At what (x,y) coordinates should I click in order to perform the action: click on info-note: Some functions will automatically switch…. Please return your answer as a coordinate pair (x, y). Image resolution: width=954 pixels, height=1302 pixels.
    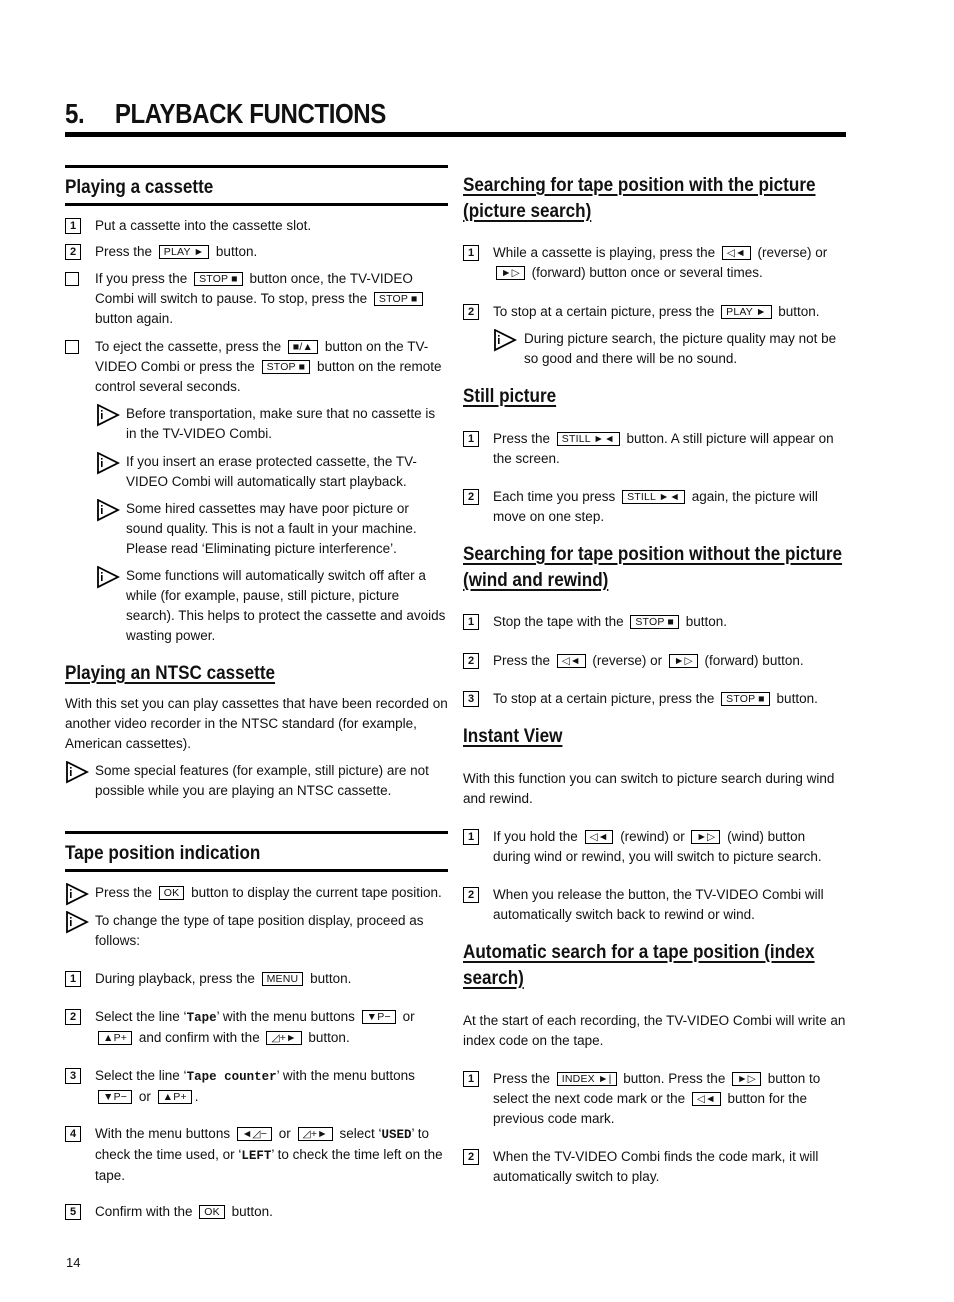
    Looking at the image, I should click on (256, 606).